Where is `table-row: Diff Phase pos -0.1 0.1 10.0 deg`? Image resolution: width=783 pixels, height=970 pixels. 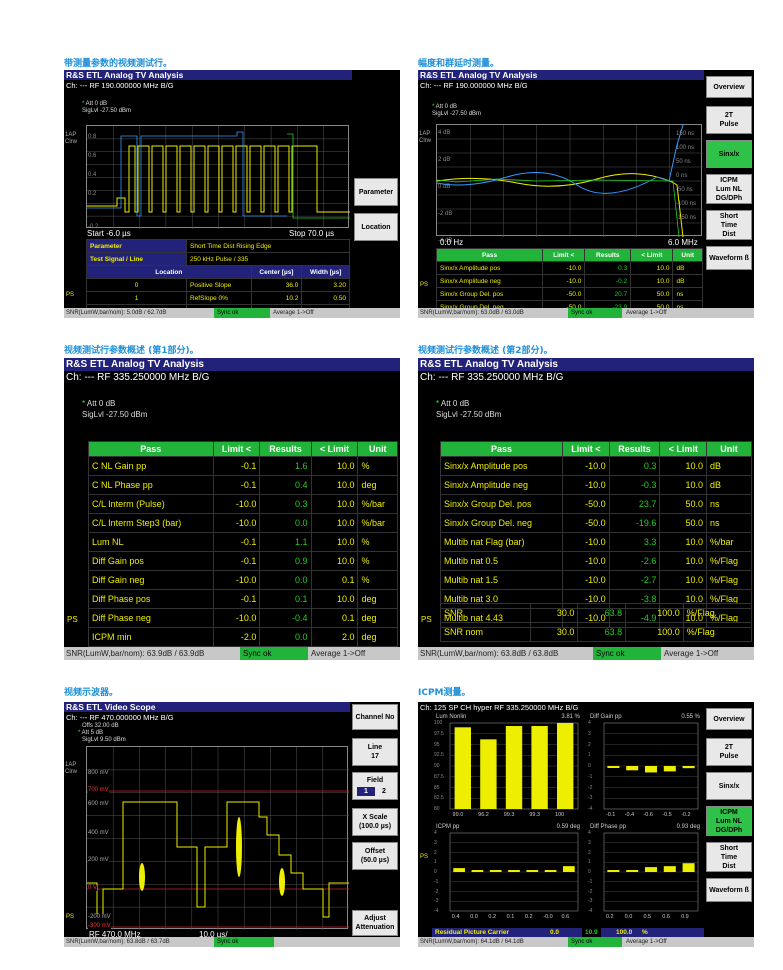 table-row: Diff Phase pos -0.1 0.1 10.0 deg is located at coordinates (243, 599).